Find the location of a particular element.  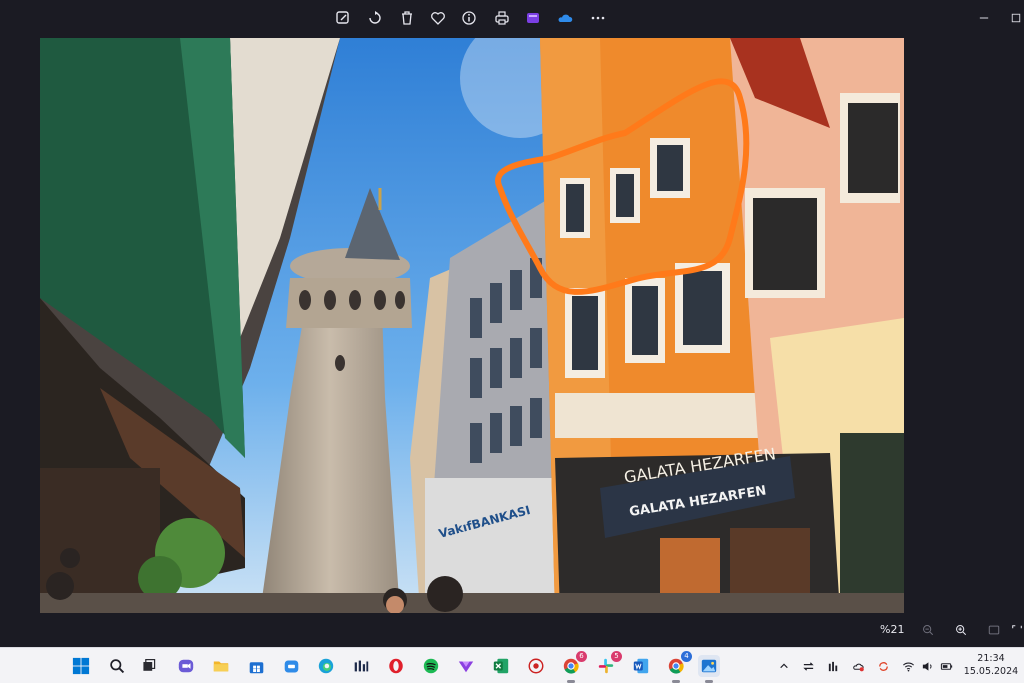

show-hidden-icons-button is located at coordinates (784, 666).